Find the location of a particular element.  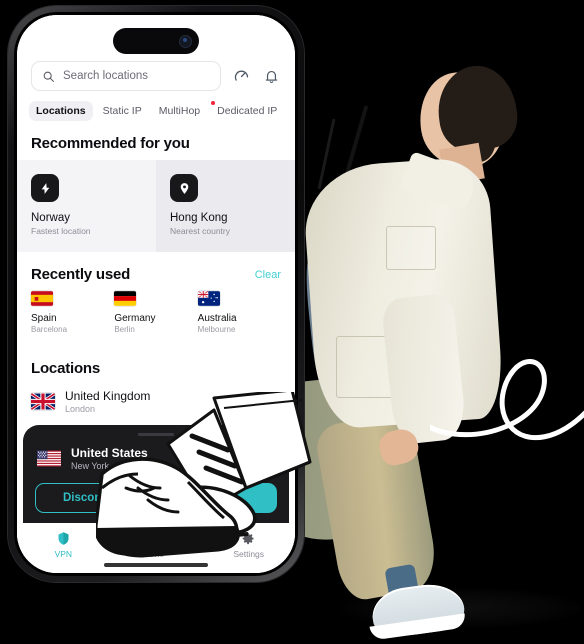

notifications-icon is located at coordinates (271, 76).